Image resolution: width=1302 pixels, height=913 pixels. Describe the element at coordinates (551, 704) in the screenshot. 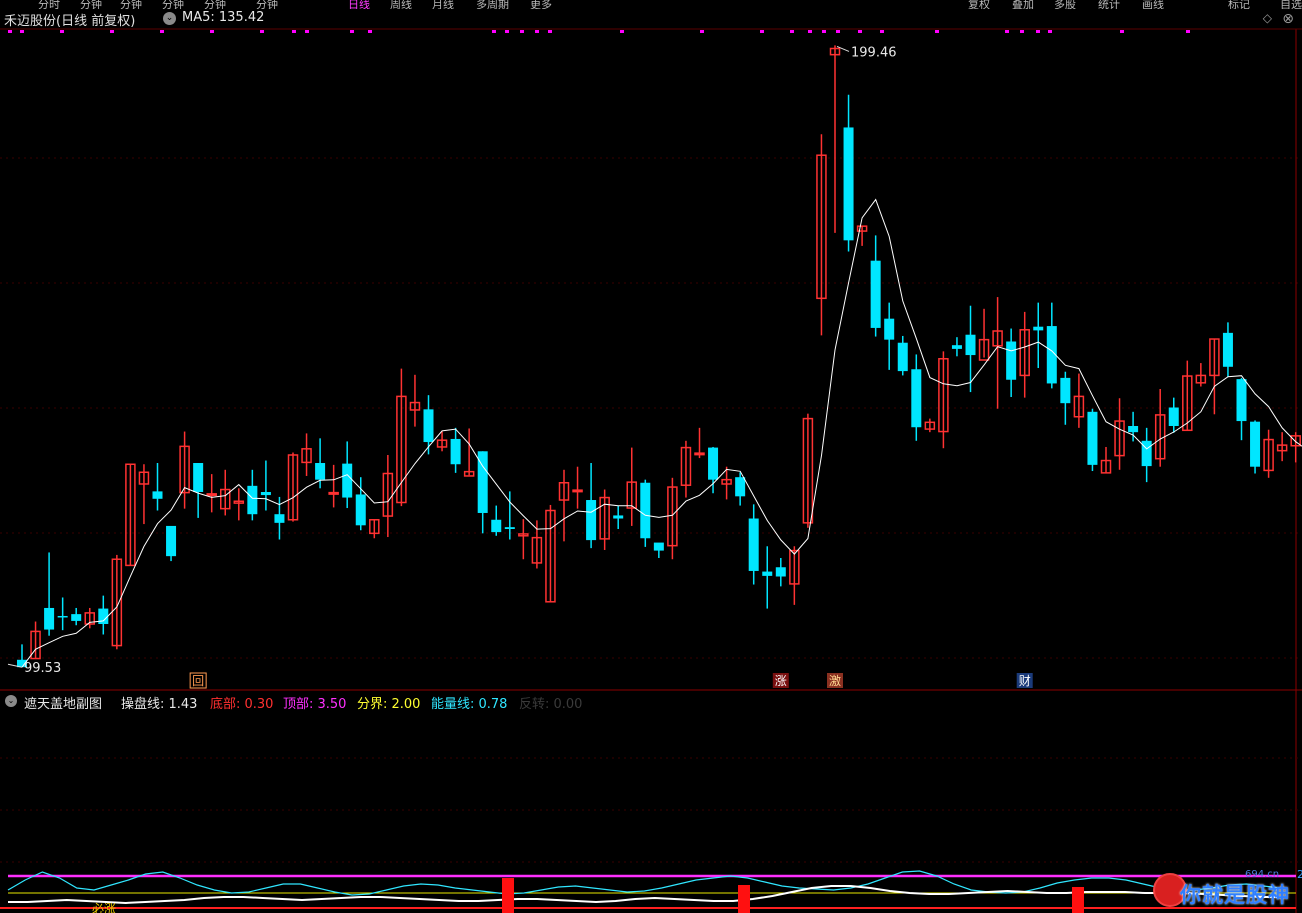

I see `sub-indicator-value: 反转: 0.00` at that location.